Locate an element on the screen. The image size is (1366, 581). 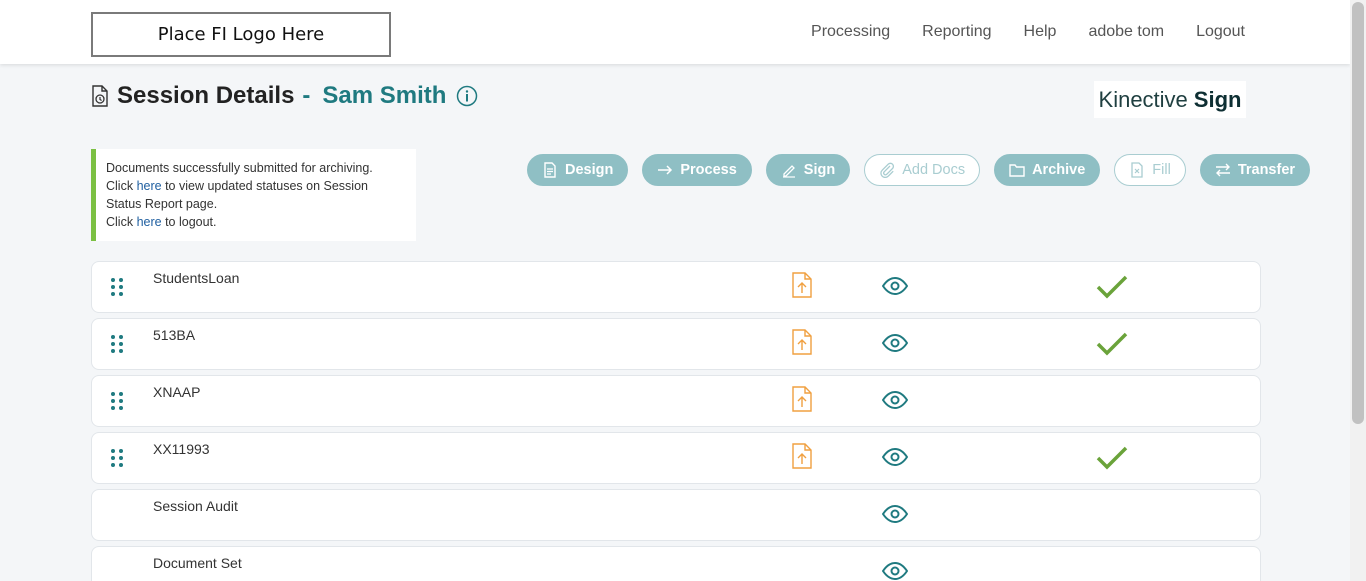
info-icon is located at coordinates (467, 96).